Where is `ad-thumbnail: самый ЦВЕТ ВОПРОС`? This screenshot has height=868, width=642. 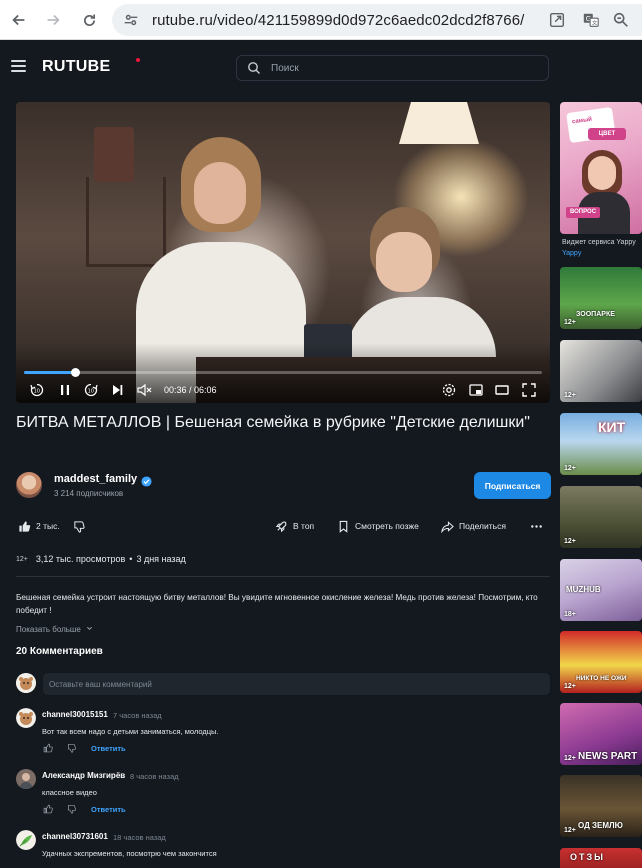 ad-thumbnail: самый ЦВЕТ ВОПРОС is located at coordinates (601, 168).